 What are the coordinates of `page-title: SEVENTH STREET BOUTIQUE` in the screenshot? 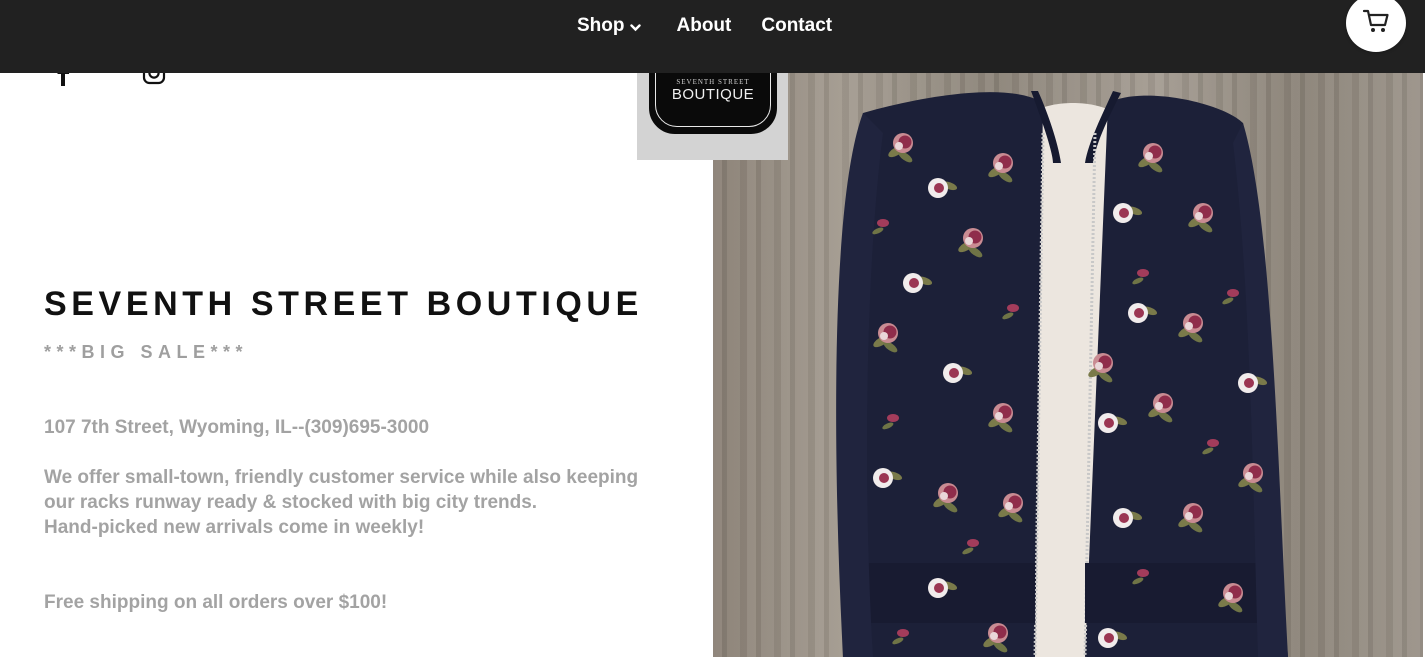 It's located at (343, 304).